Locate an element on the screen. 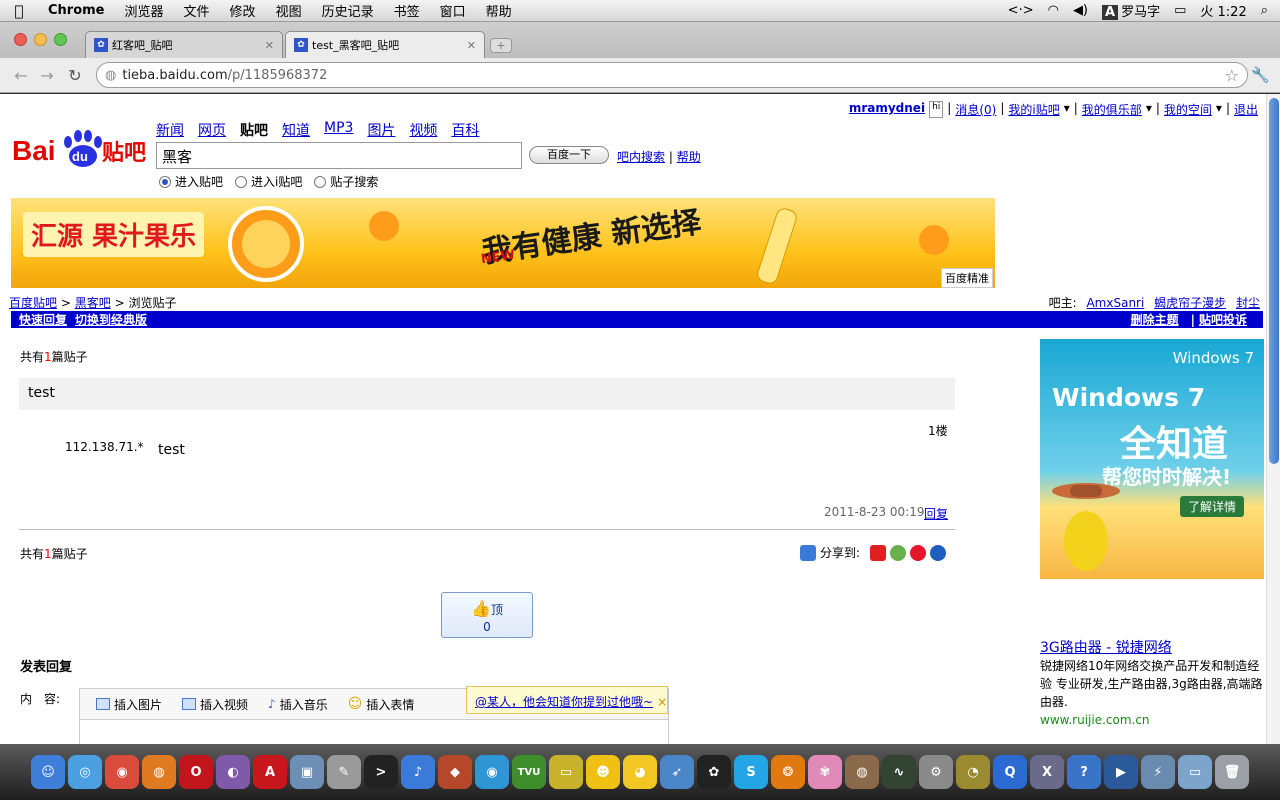 The image size is (1280, 800). nav-news: 新闻 is located at coordinates (170, 130).